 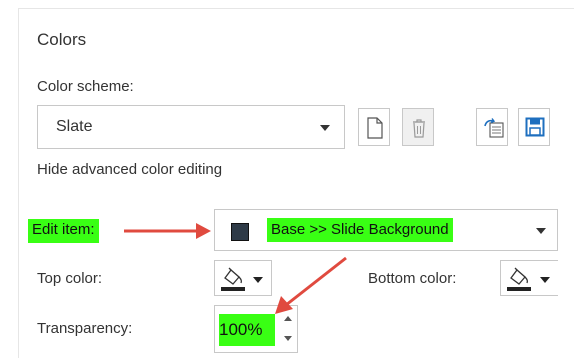 What do you see at coordinates (74, 126) in the screenshot?
I see `color-scheme-value: Slate` at bounding box center [74, 126].